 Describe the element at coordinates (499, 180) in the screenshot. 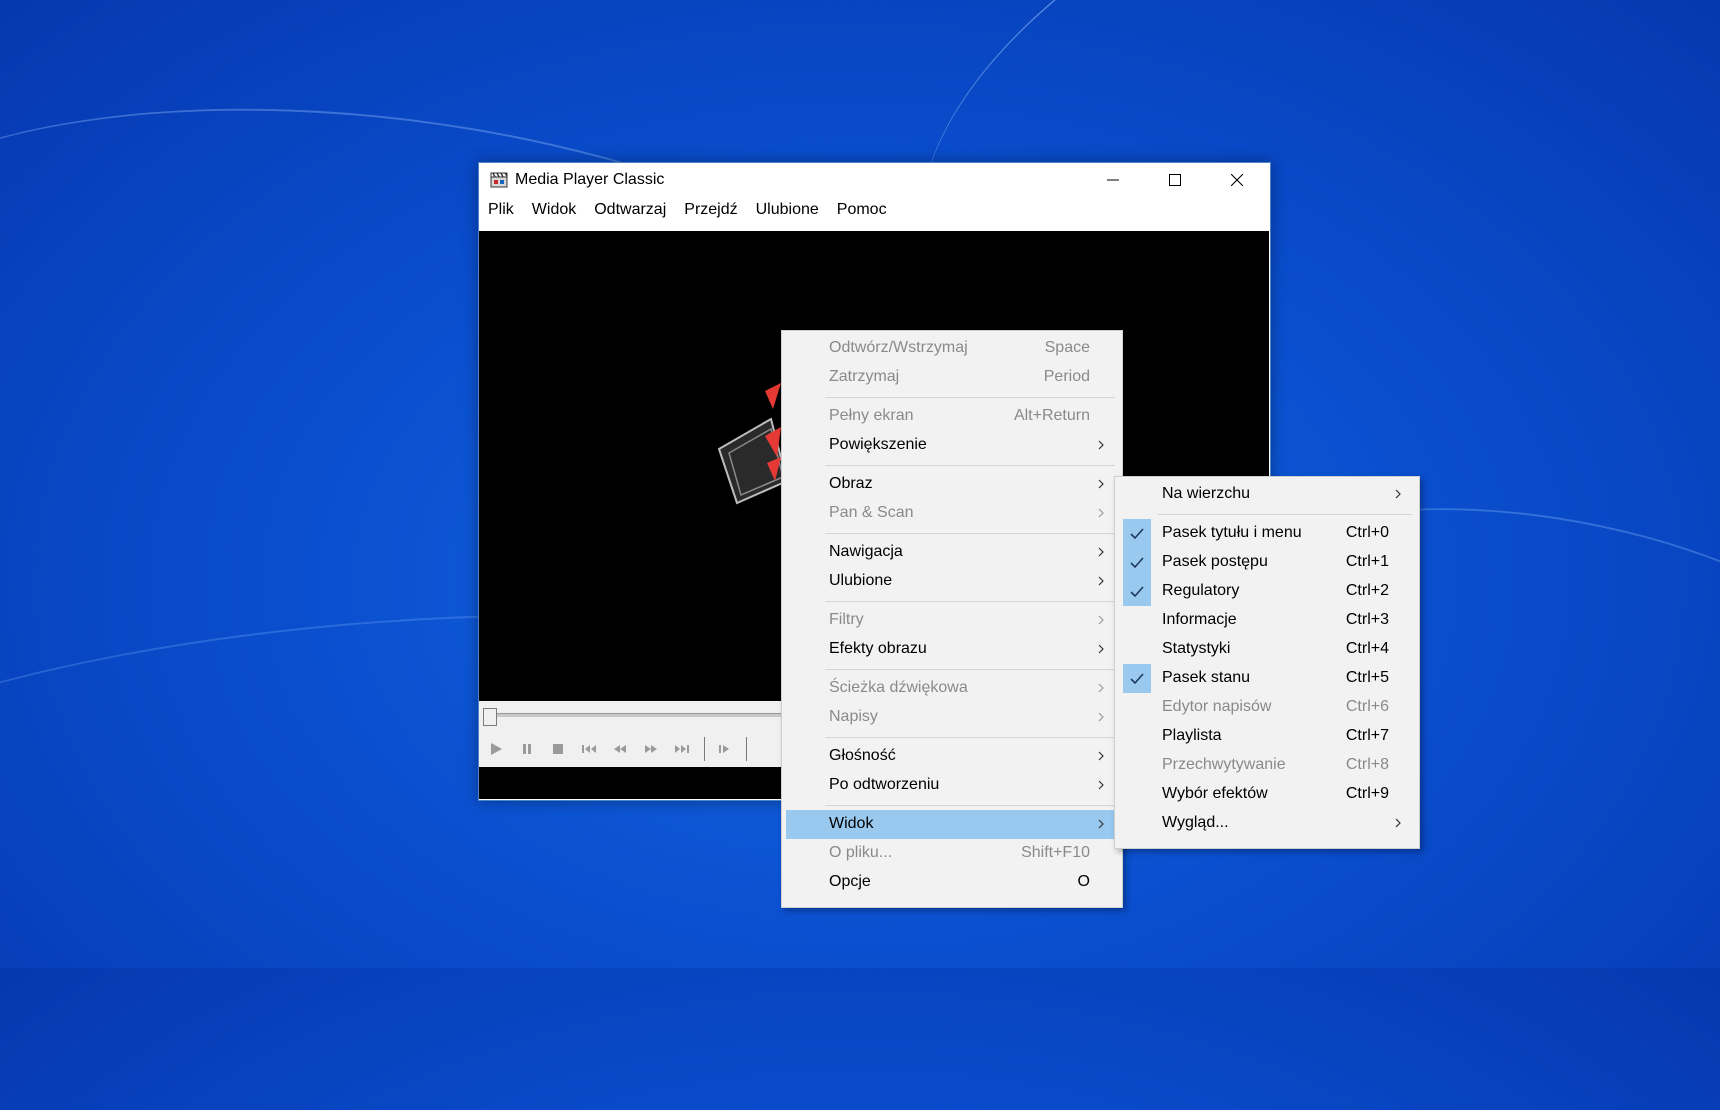

I see `film-clapper-icon` at that location.